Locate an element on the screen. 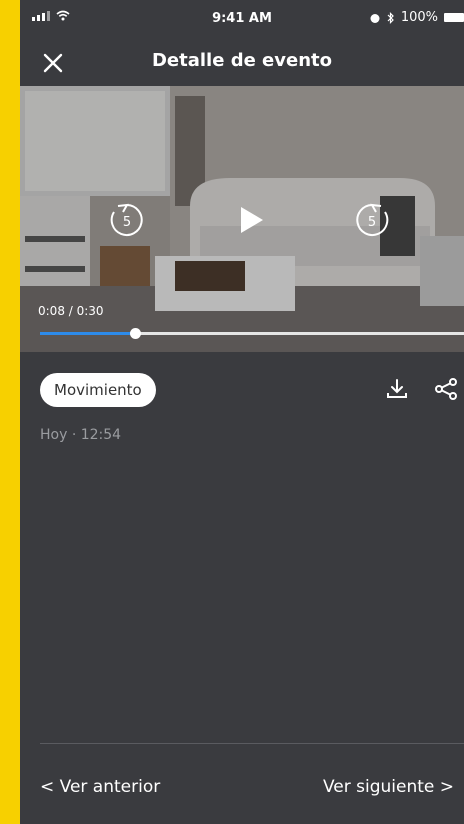 This screenshot has width=464, height=824. page-title: Detalle de evento is located at coordinates (241, 60).